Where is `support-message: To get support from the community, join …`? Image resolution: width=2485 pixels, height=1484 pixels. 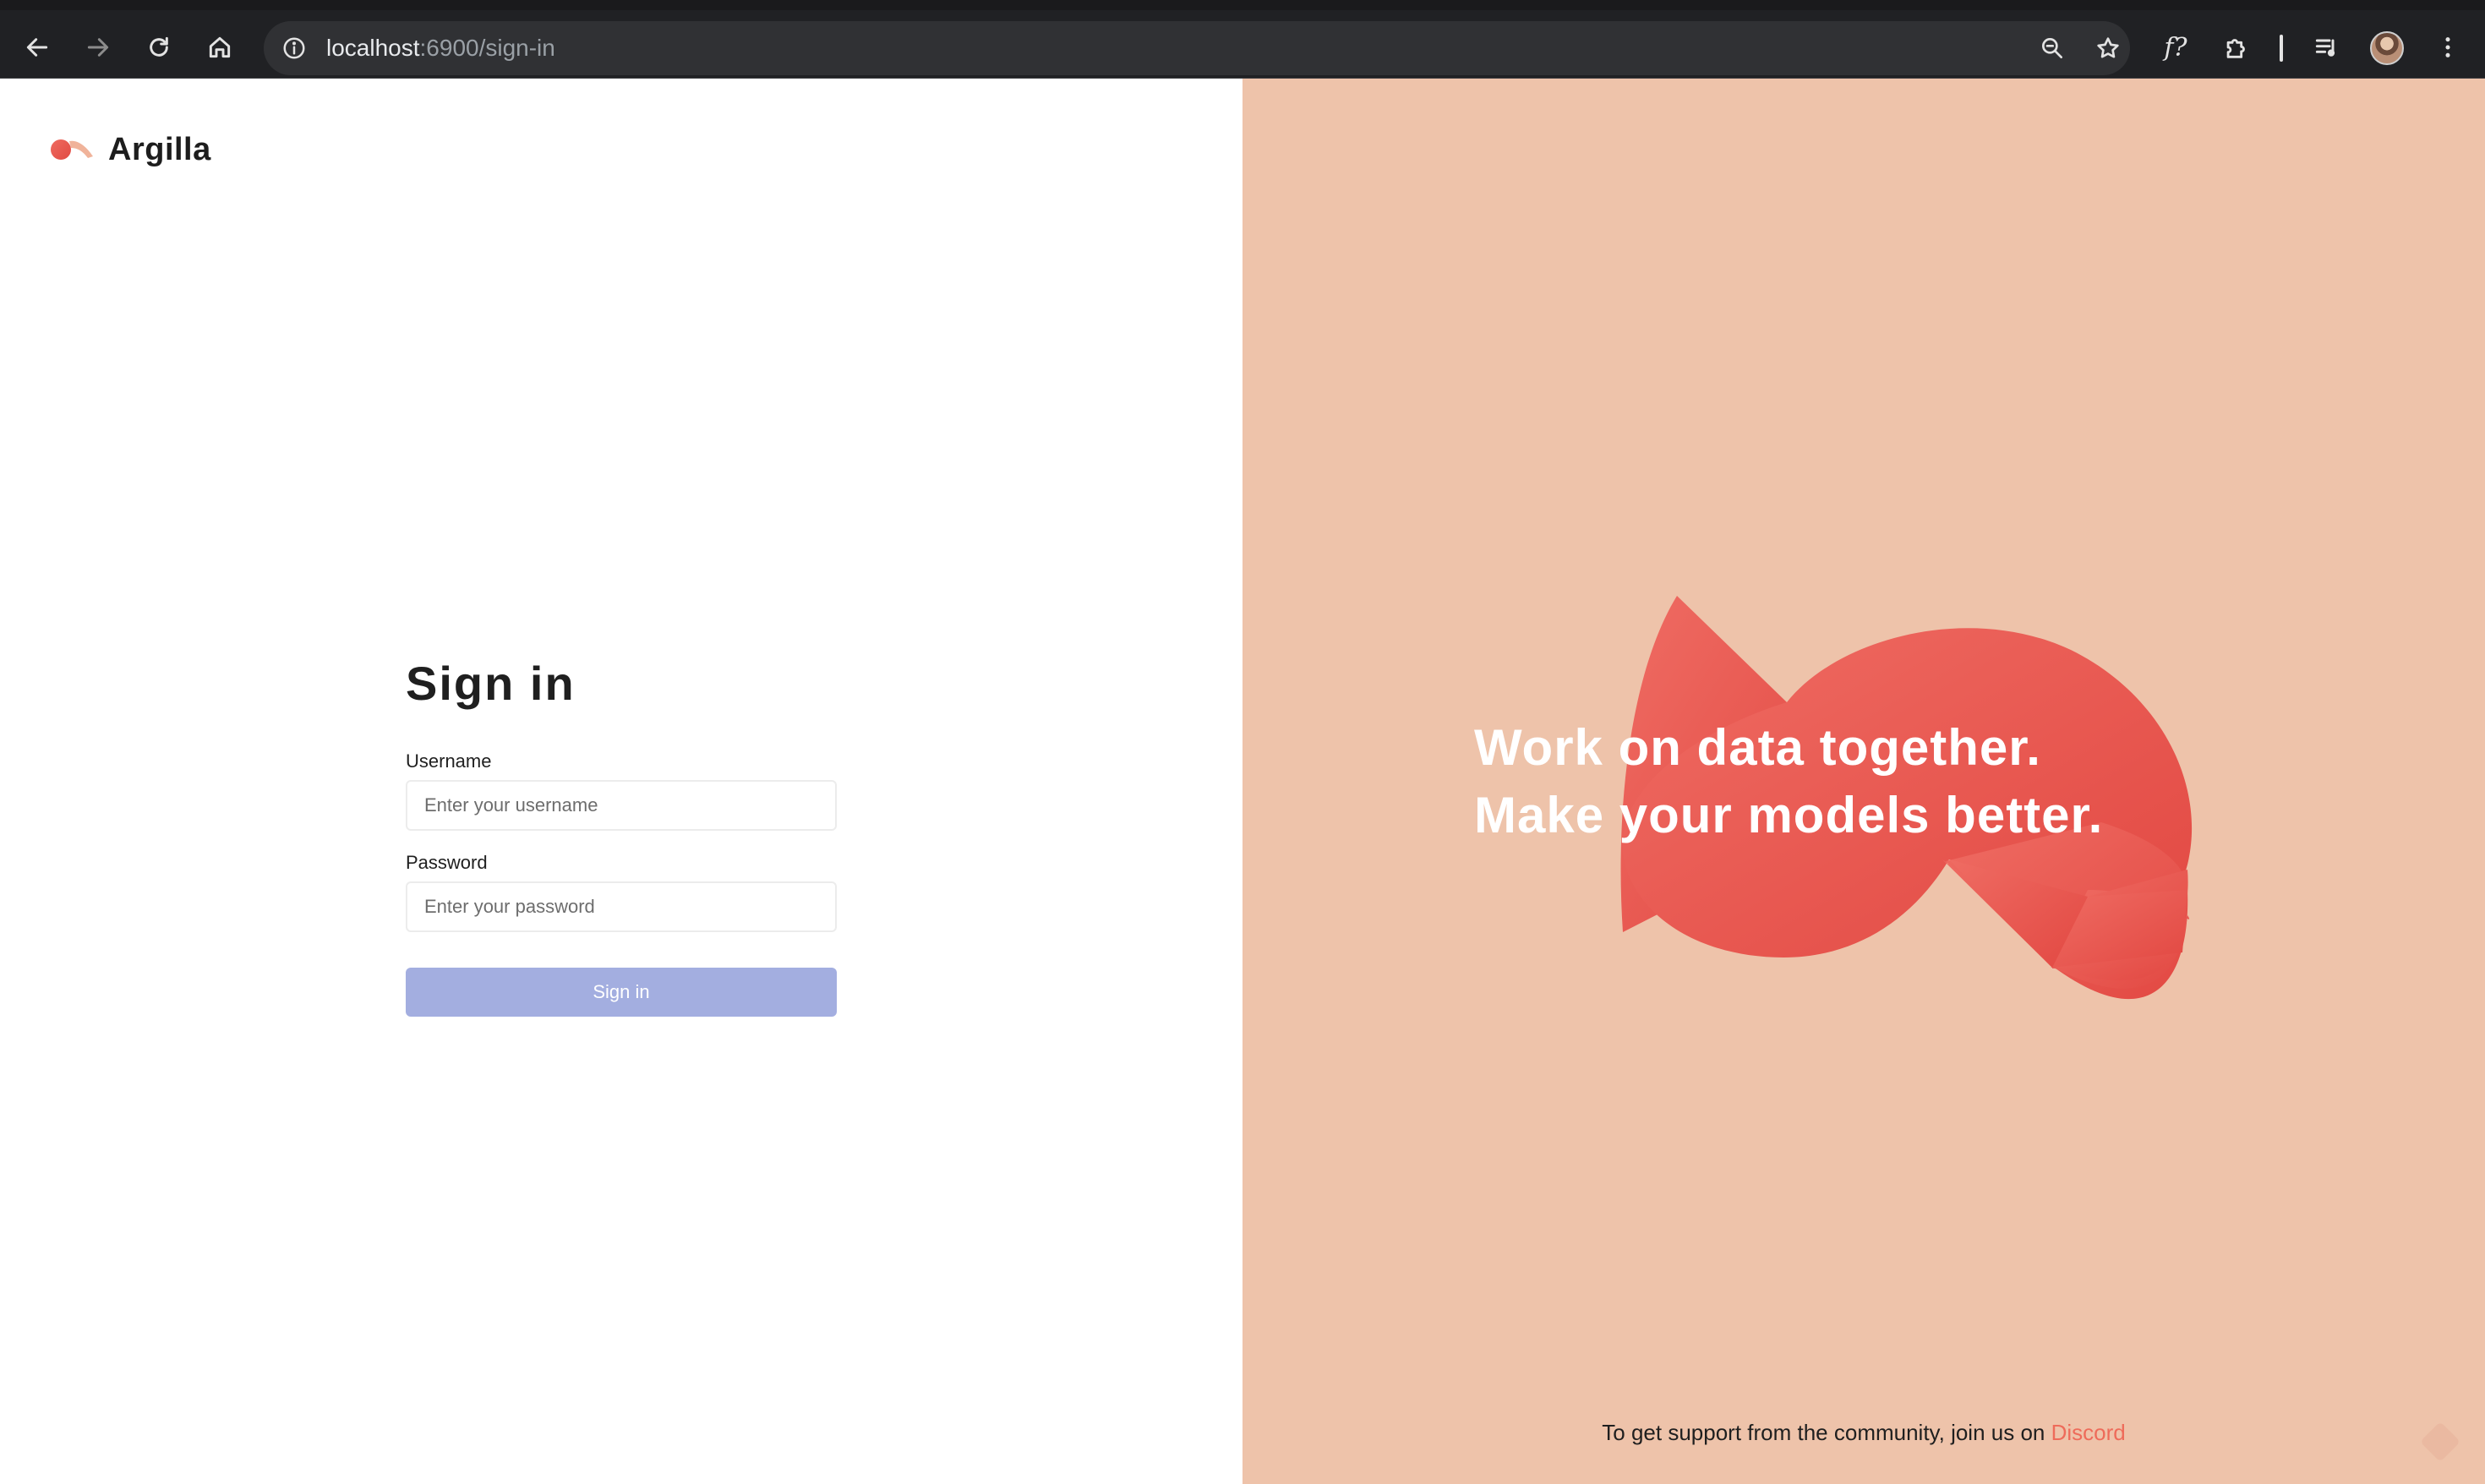 support-message: To get support from the community, join … is located at coordinates (1826, 1433).